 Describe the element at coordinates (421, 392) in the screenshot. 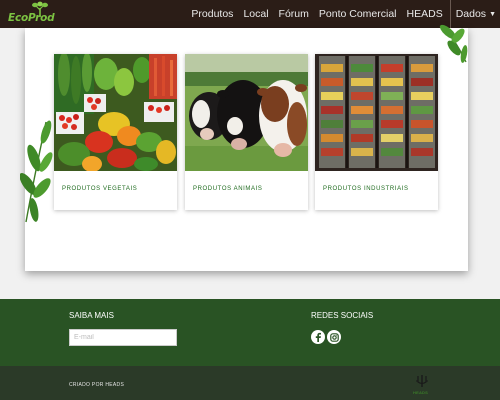

I see `heads-logo-text: HEADS` at that location.